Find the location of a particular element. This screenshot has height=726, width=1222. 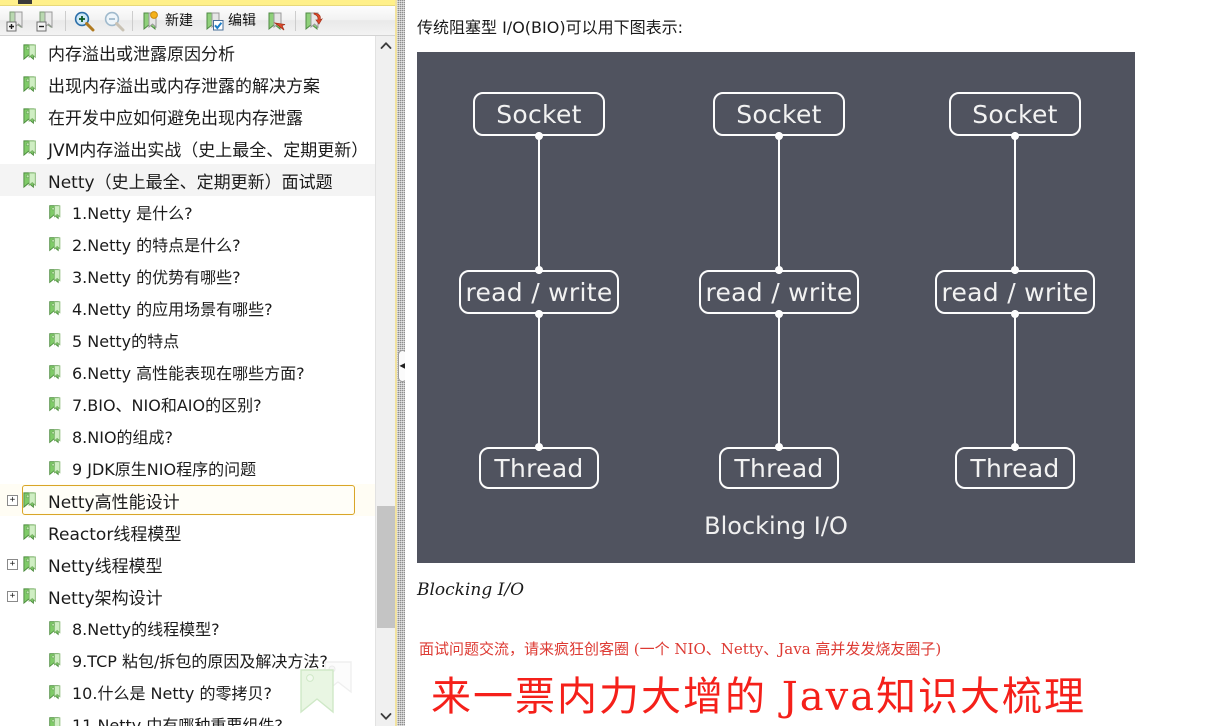

tree-item: 7.BIO、NIO和AIO的区别? is located at coordinates (187, 404).